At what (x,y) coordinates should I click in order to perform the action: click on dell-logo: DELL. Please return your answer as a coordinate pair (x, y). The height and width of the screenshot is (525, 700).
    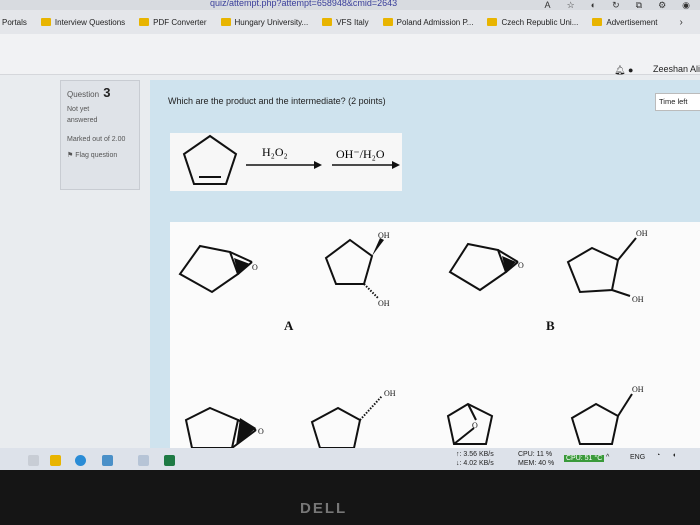
    Looking at the image, I should click on (324, 508).